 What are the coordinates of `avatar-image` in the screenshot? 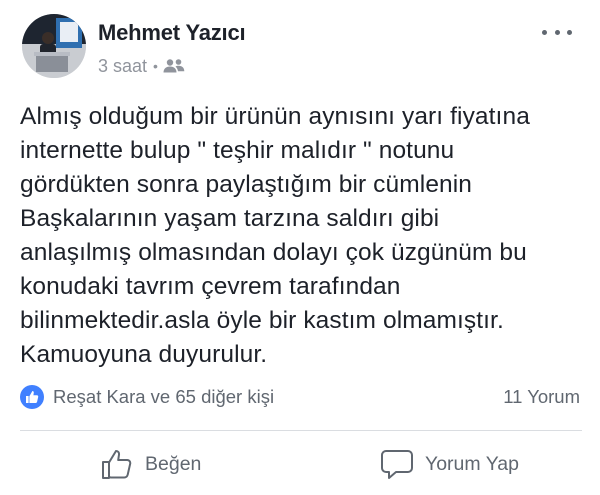 It's located at (54, 46).